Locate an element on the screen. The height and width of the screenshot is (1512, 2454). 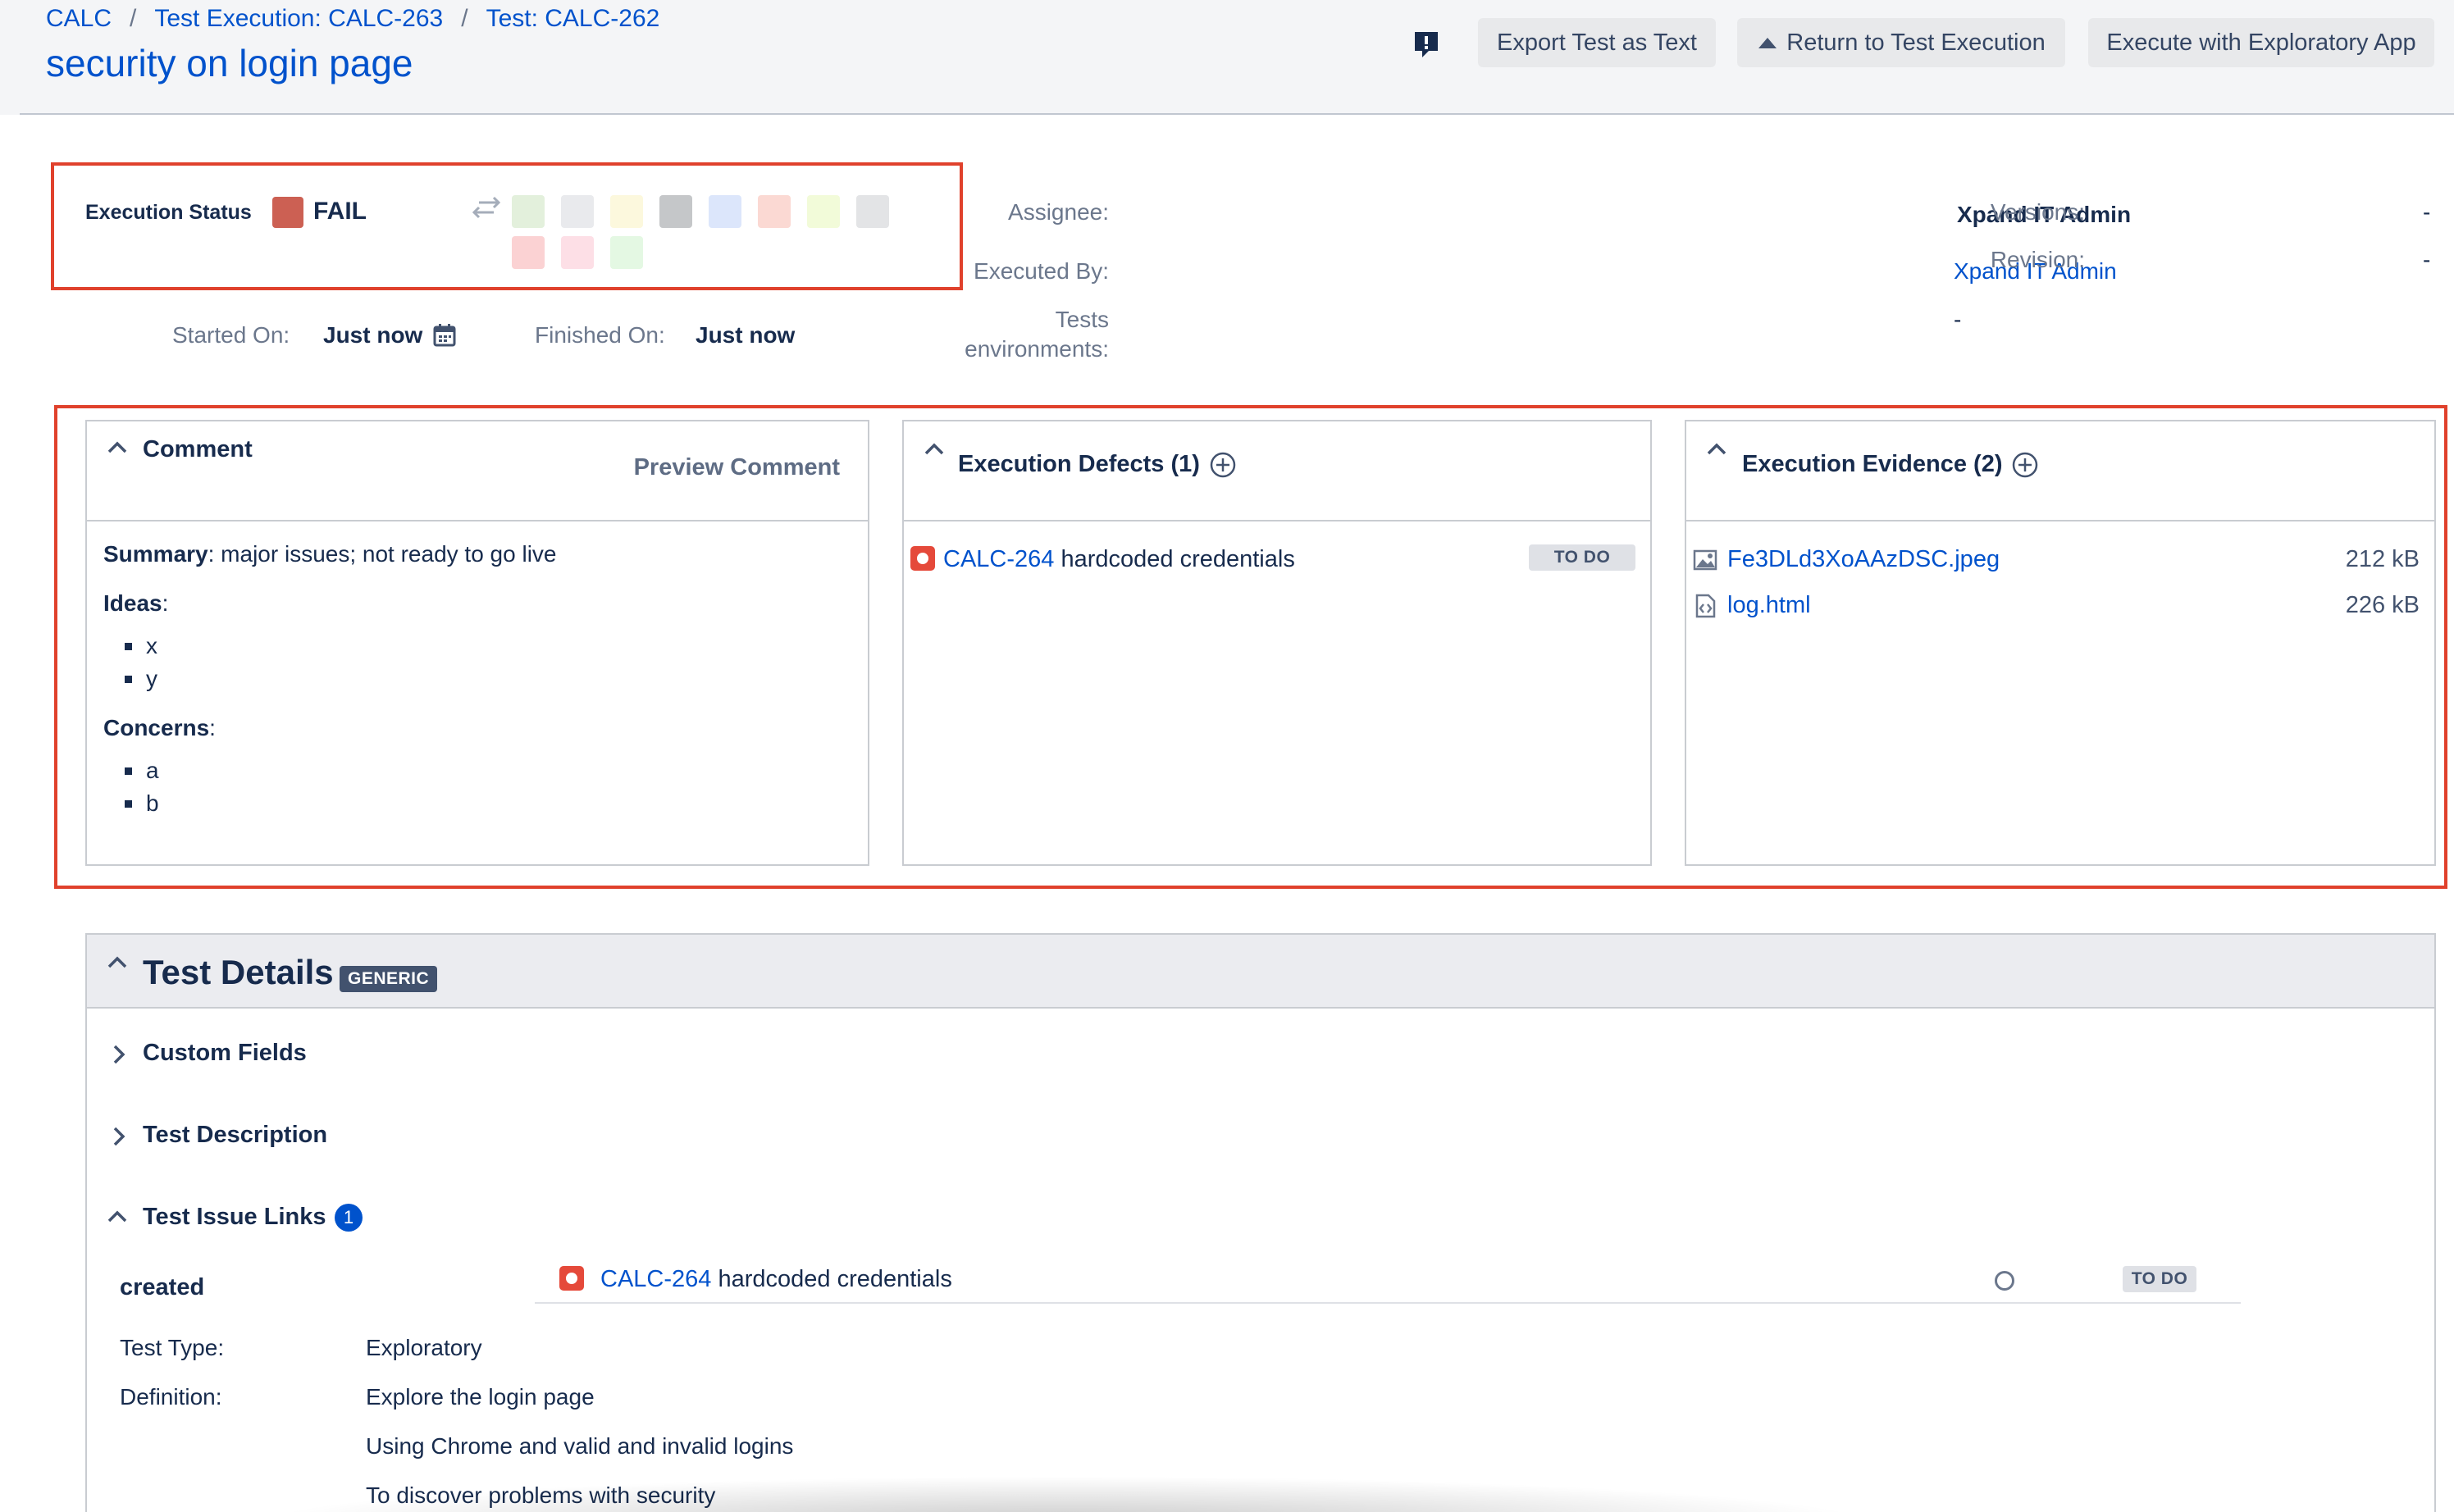
custom-fields-toggle: Custom Fields is located at coordinates (225, 1053).